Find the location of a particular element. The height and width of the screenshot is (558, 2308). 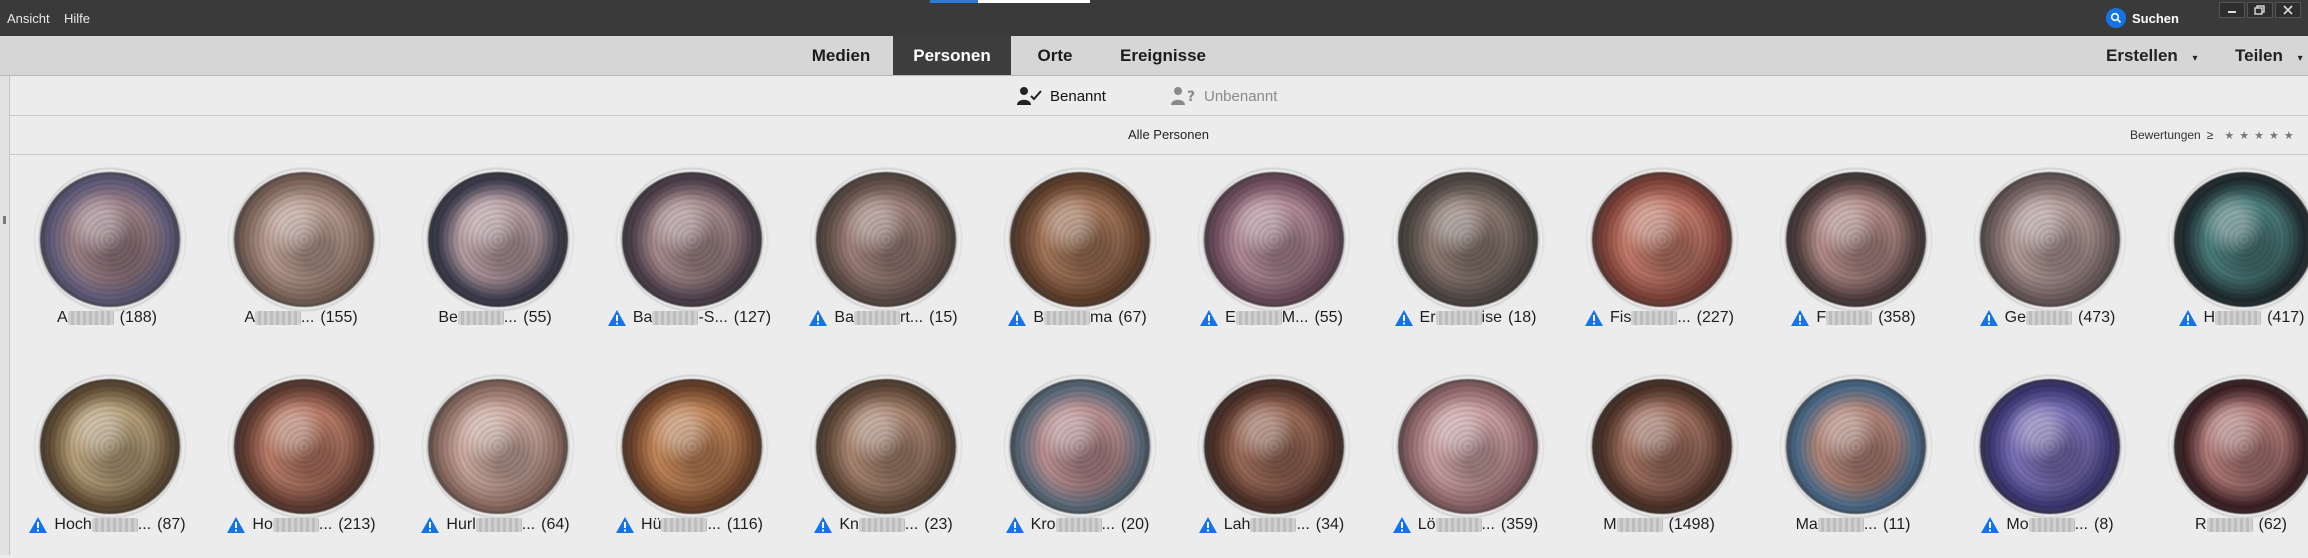

person-card: A... (155) is located at coordinates (301, 253).